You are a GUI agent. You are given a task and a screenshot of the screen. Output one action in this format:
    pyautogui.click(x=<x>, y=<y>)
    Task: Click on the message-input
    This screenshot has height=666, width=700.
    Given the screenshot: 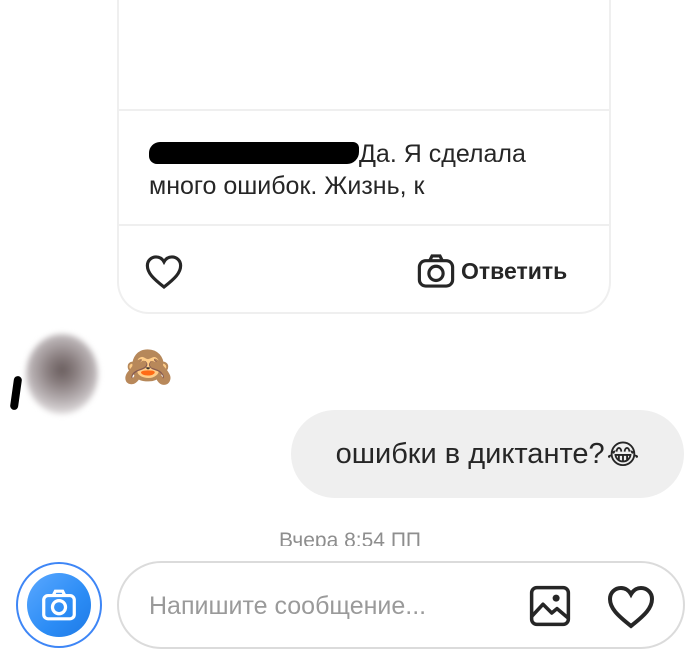 What is the action you would take?
    pyautogui.click(x=329, y=606)
    